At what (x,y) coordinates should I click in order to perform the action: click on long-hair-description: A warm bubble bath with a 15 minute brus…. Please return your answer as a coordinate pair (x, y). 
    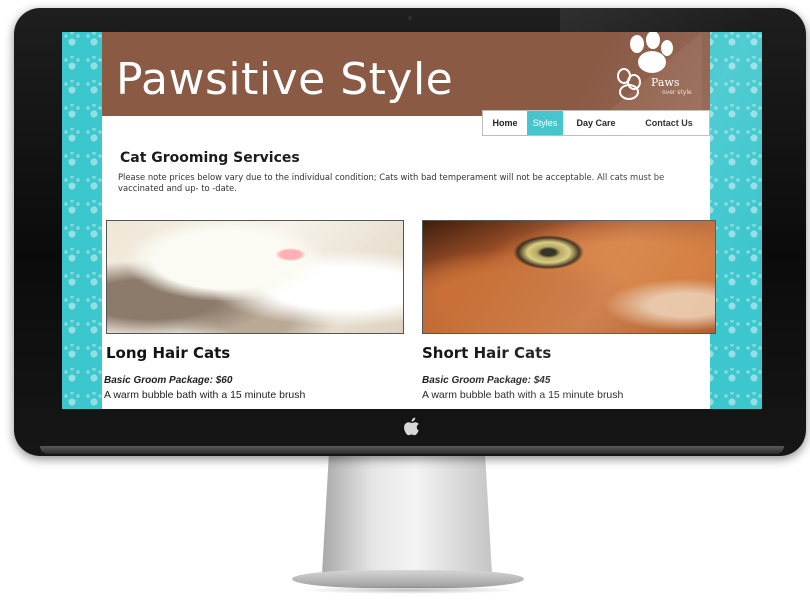
    Looking at the image, I should click on (205, 395).